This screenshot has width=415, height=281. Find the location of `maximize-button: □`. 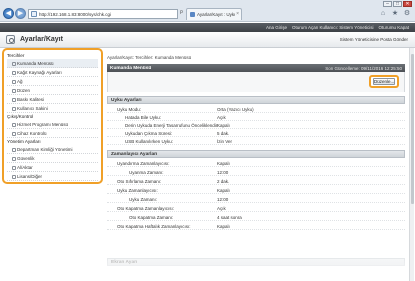

maximize-button: □ is located at coordinates (397, 4).